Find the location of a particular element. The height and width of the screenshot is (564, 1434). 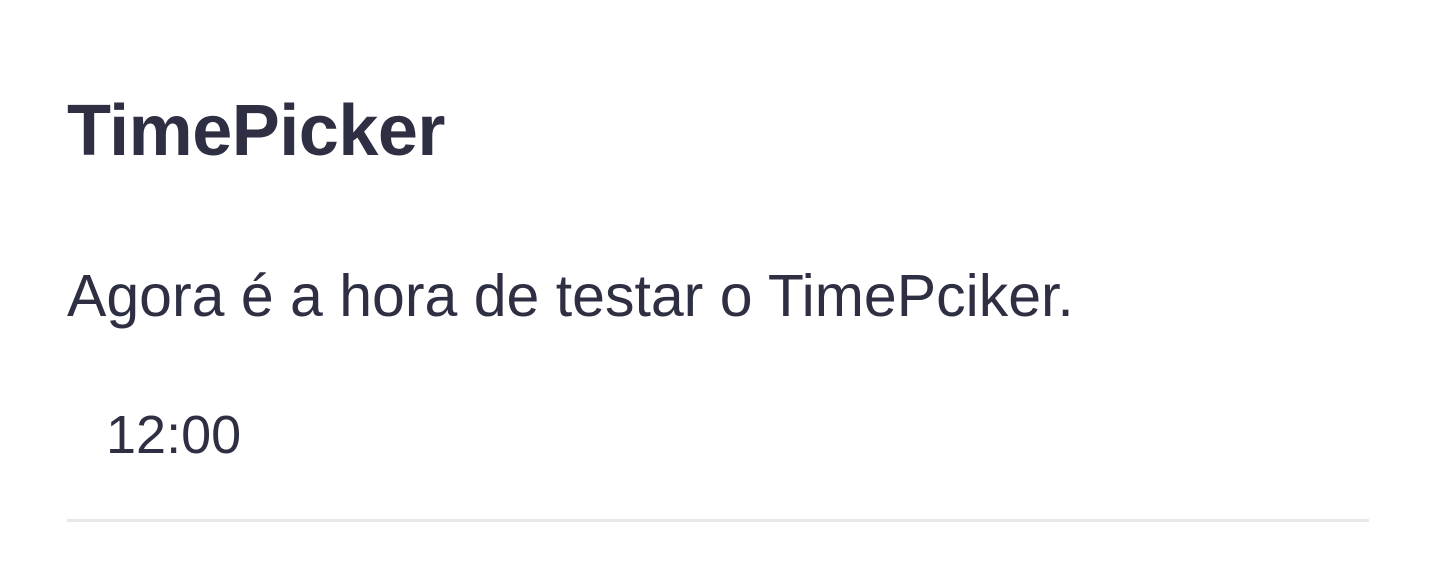

time-picker-value: 12:00 is located at coordinates (174, 435).